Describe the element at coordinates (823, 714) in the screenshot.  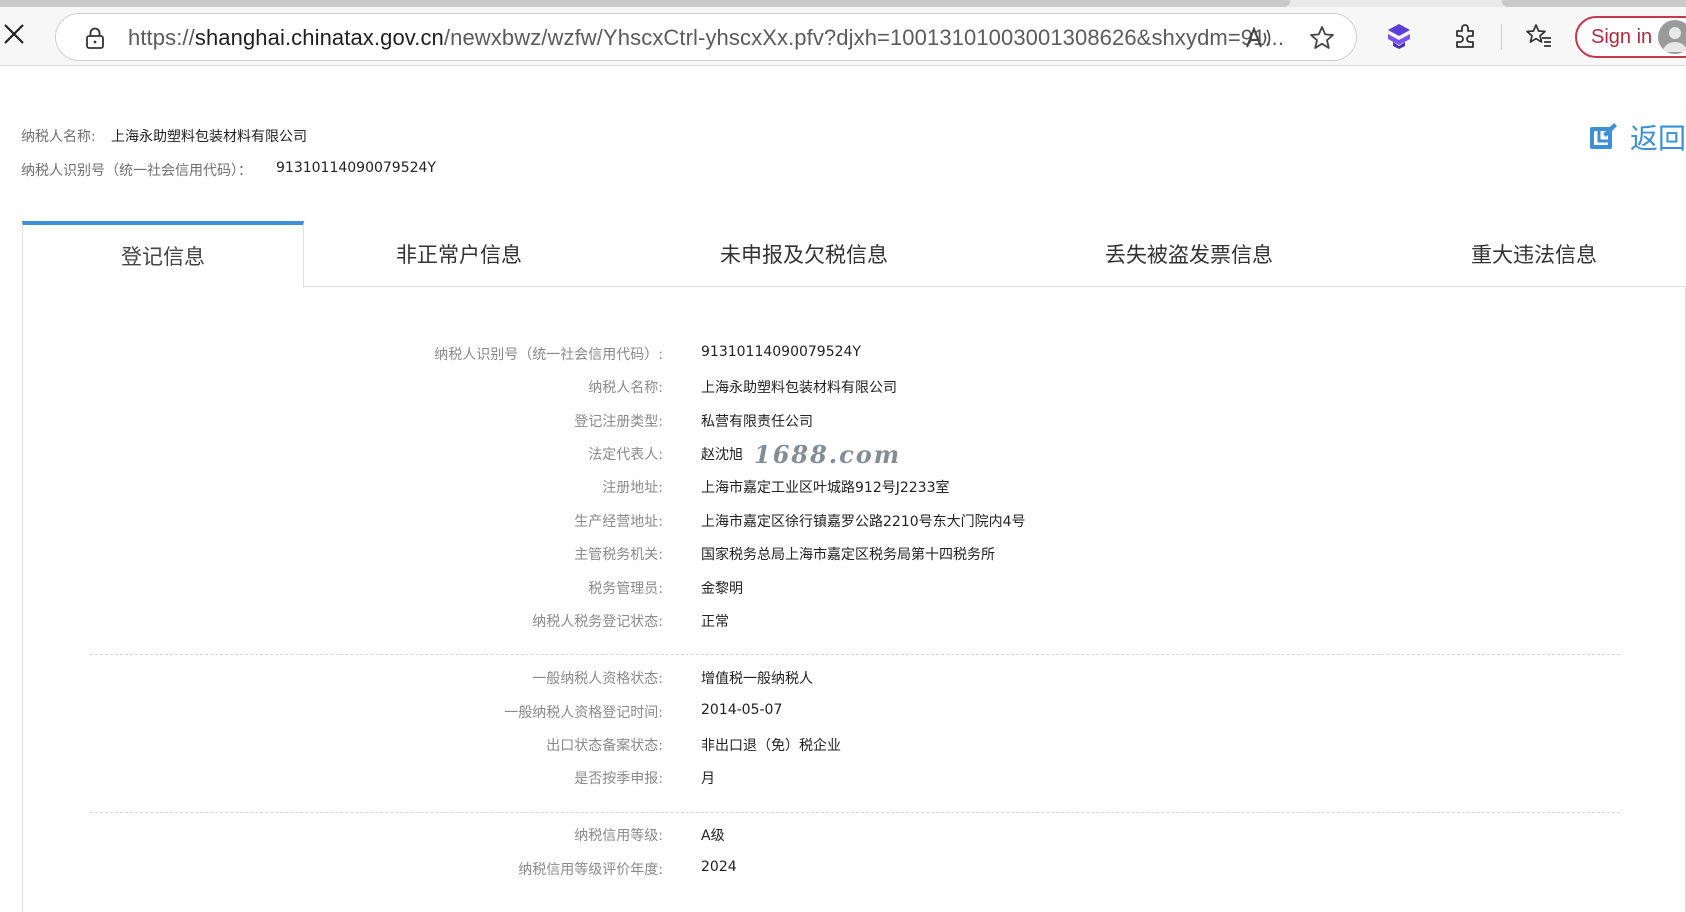
I see `detail-row-general-taxpayer-date: 一般纳税人资格登记时间: 2014-05-07` at that location.